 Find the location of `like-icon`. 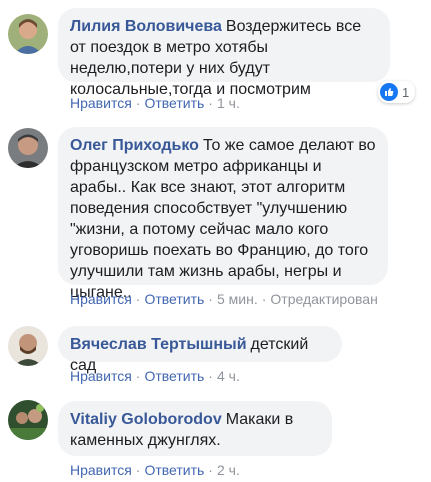

like-icon is located at coordinates (389, 92).